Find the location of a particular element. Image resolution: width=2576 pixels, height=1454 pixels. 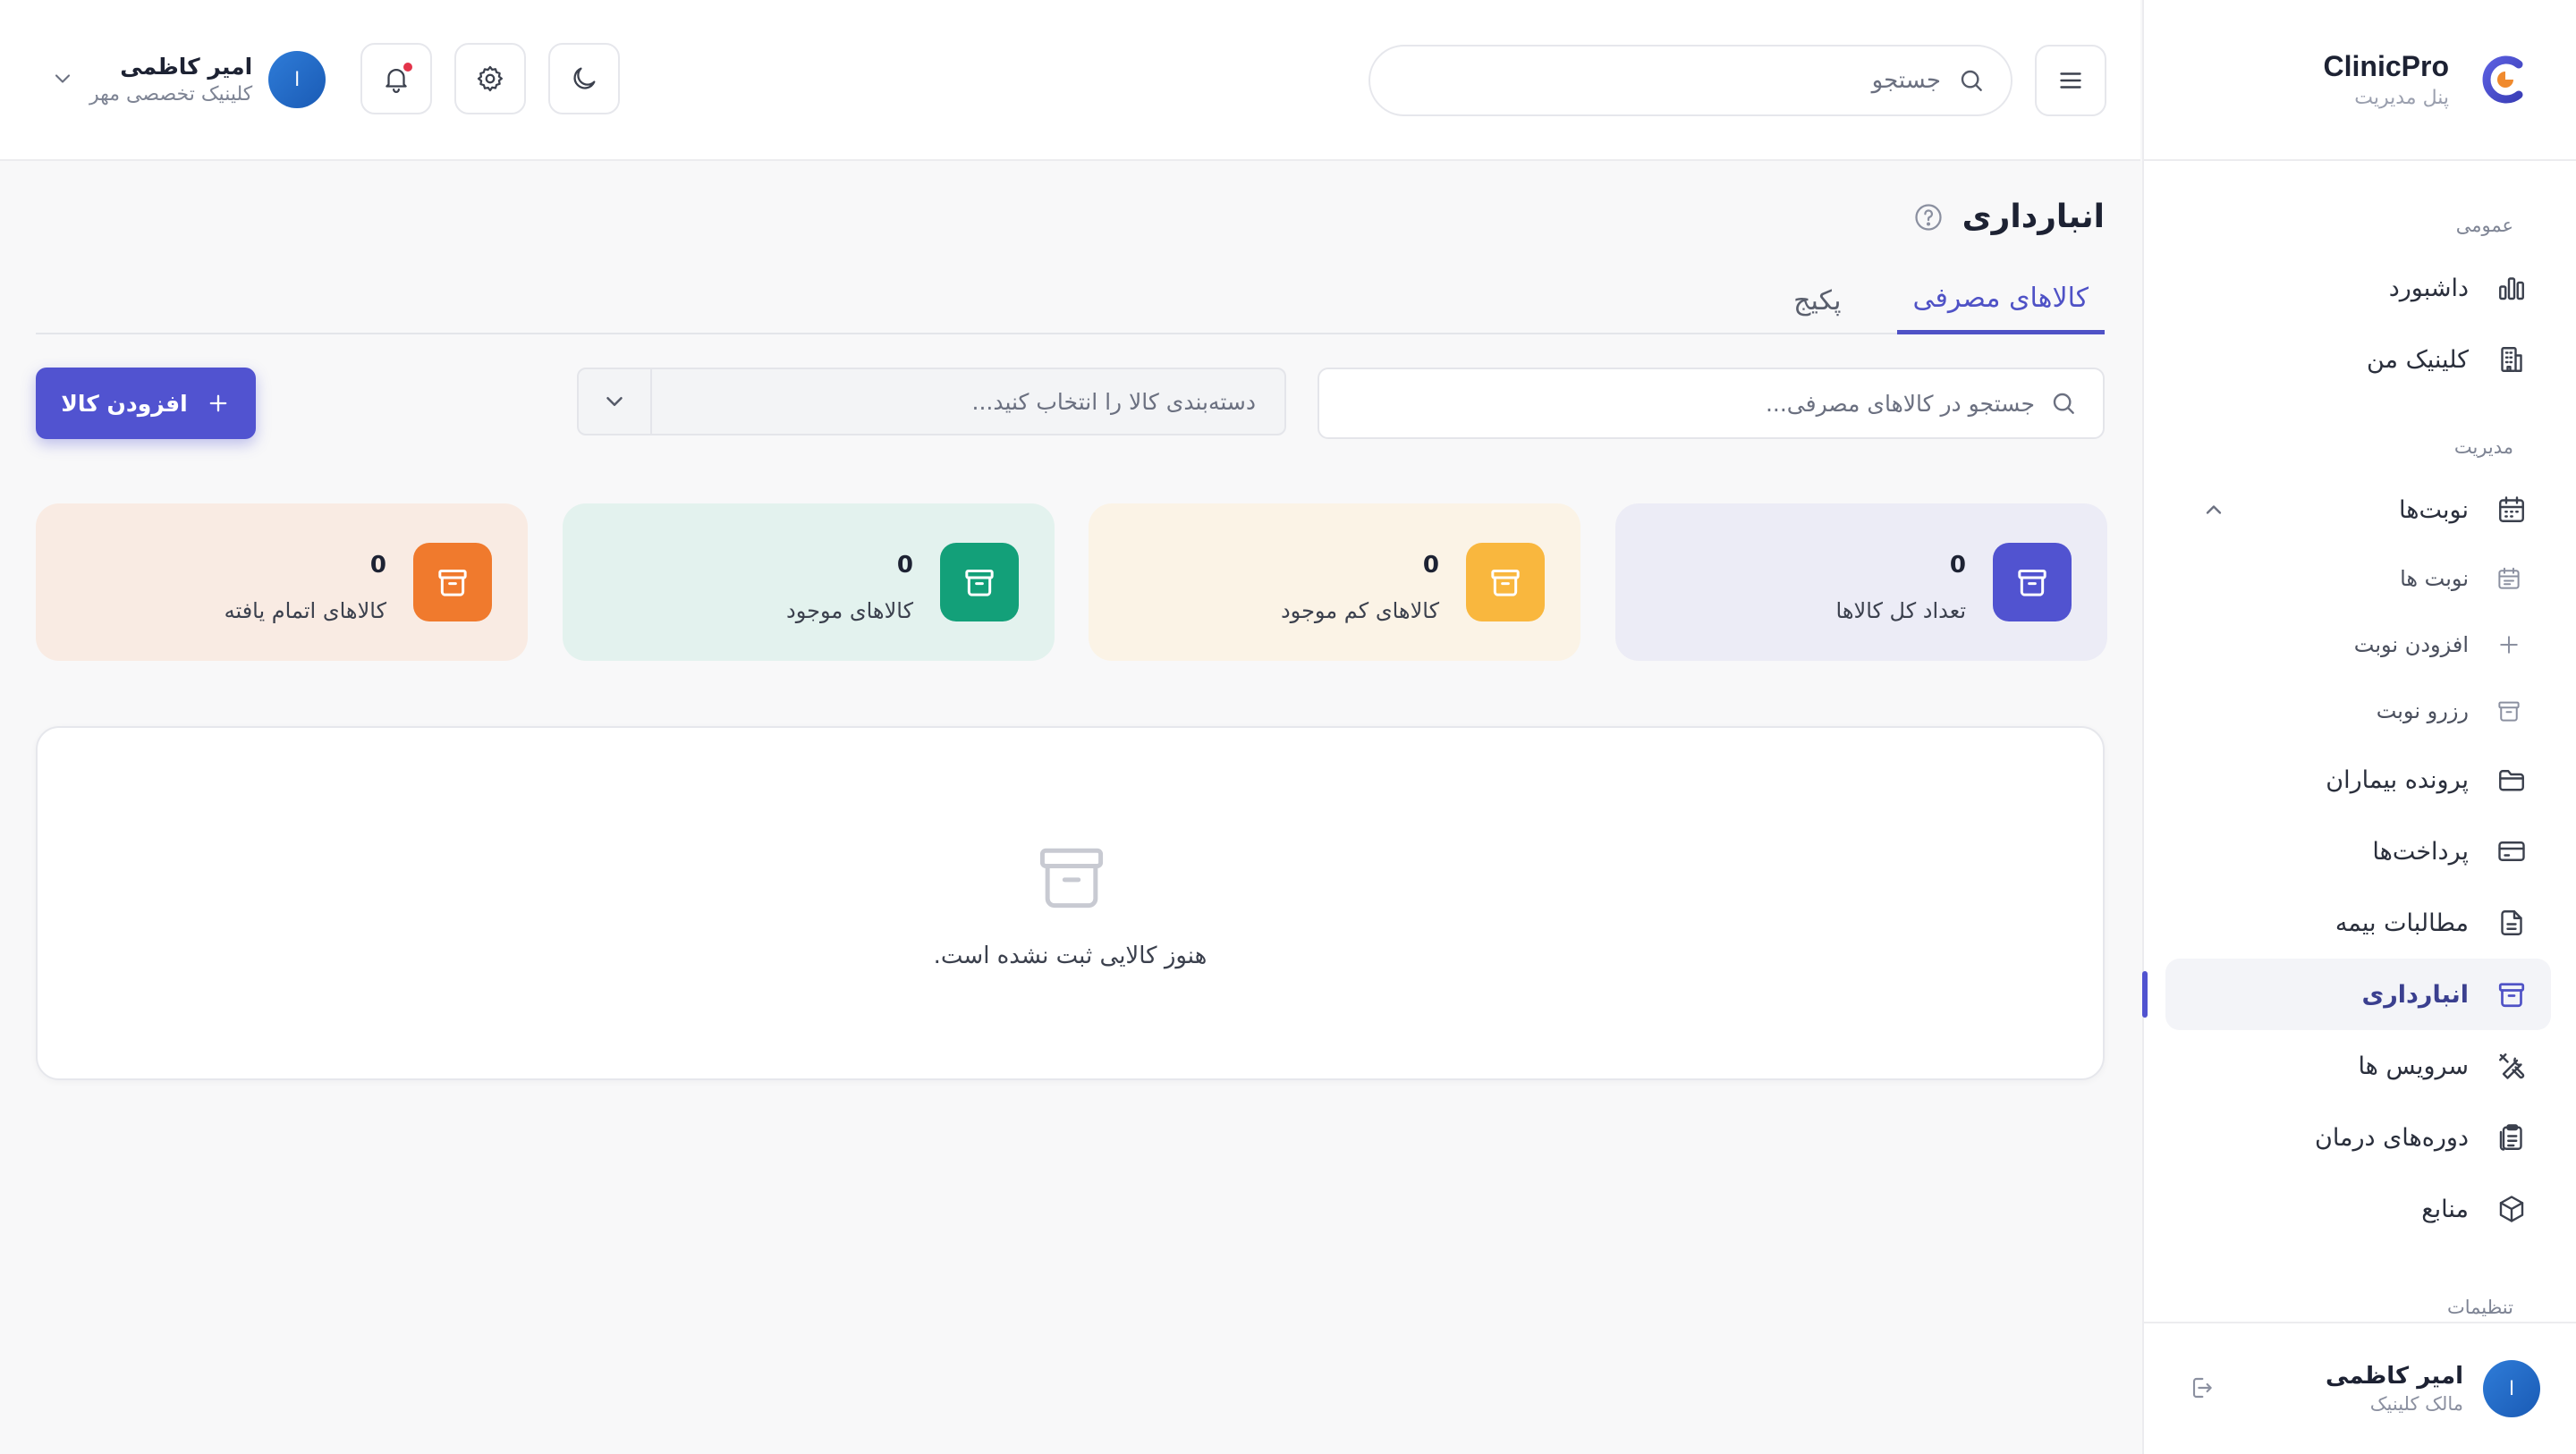

dark-mode-toggle-button is located at coordinates (584, 78).